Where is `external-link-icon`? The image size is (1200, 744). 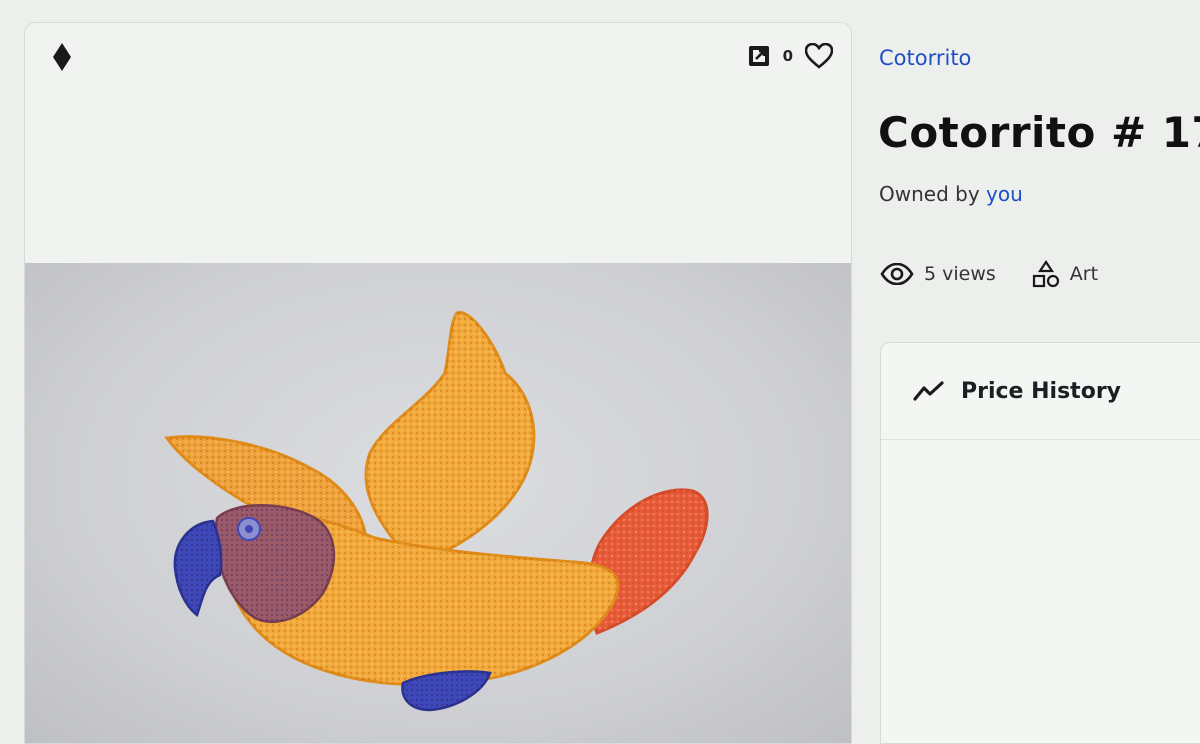
external-link-icon is located at coordinates (758, 56).